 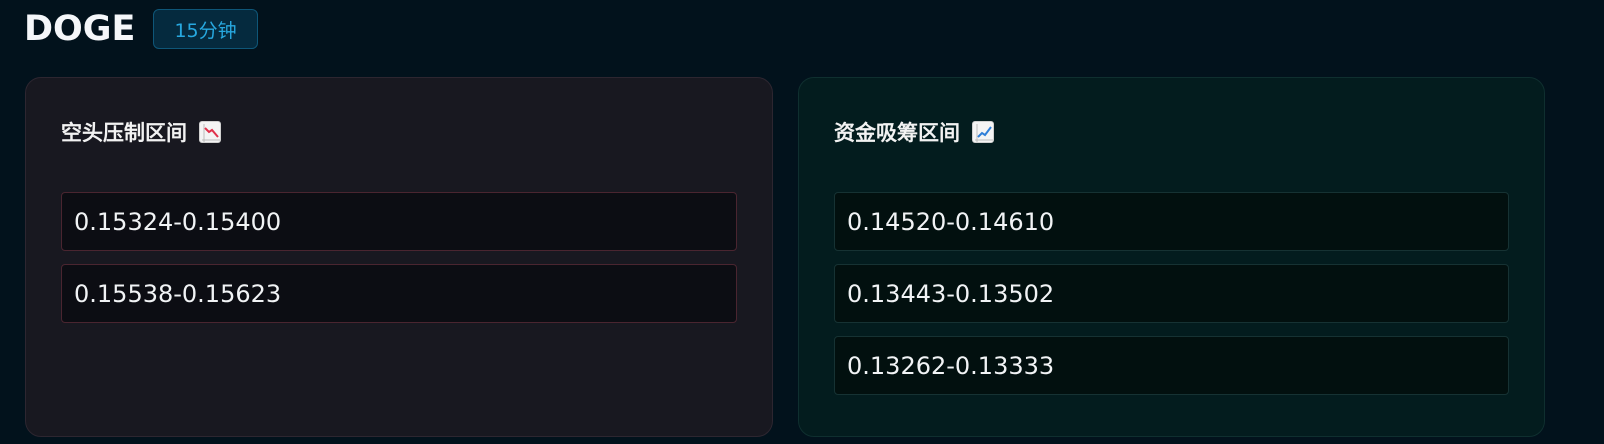 I want to click on bull-range-2: 0.13443-0.13502, so click(x=1171, y=293).